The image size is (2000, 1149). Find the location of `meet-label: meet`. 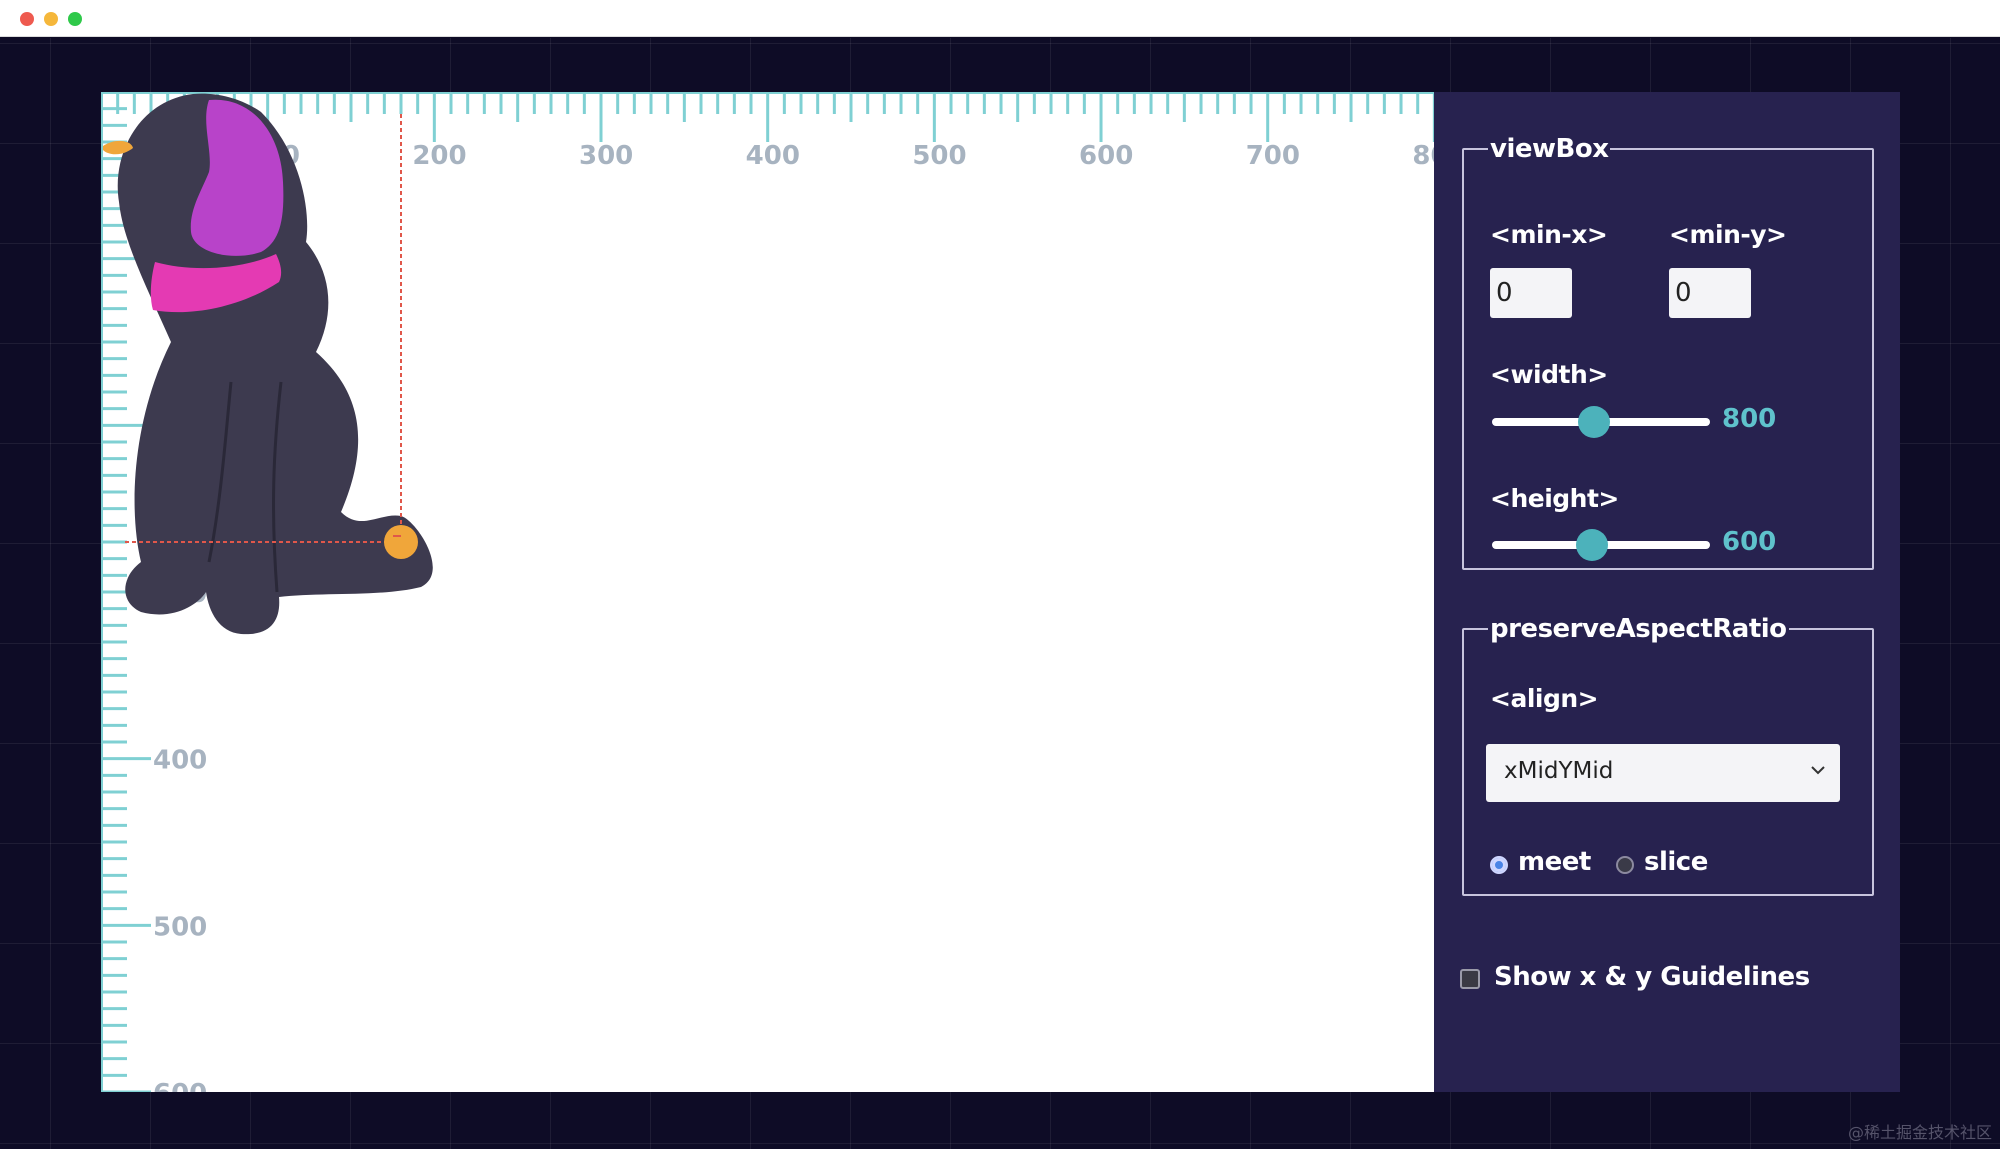

meet-label: meet is located at coordinates (1554, 862).